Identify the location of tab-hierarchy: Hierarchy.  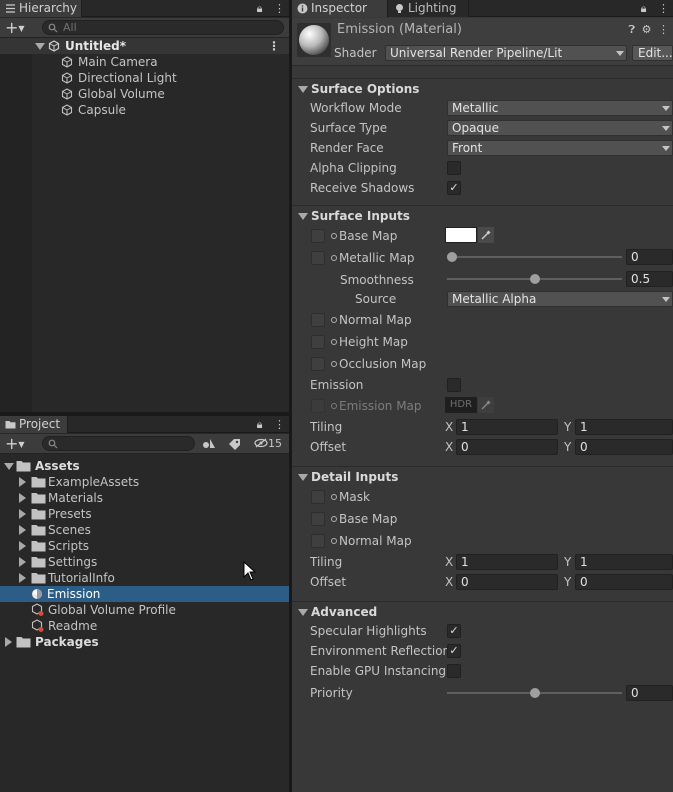
(41, 8).